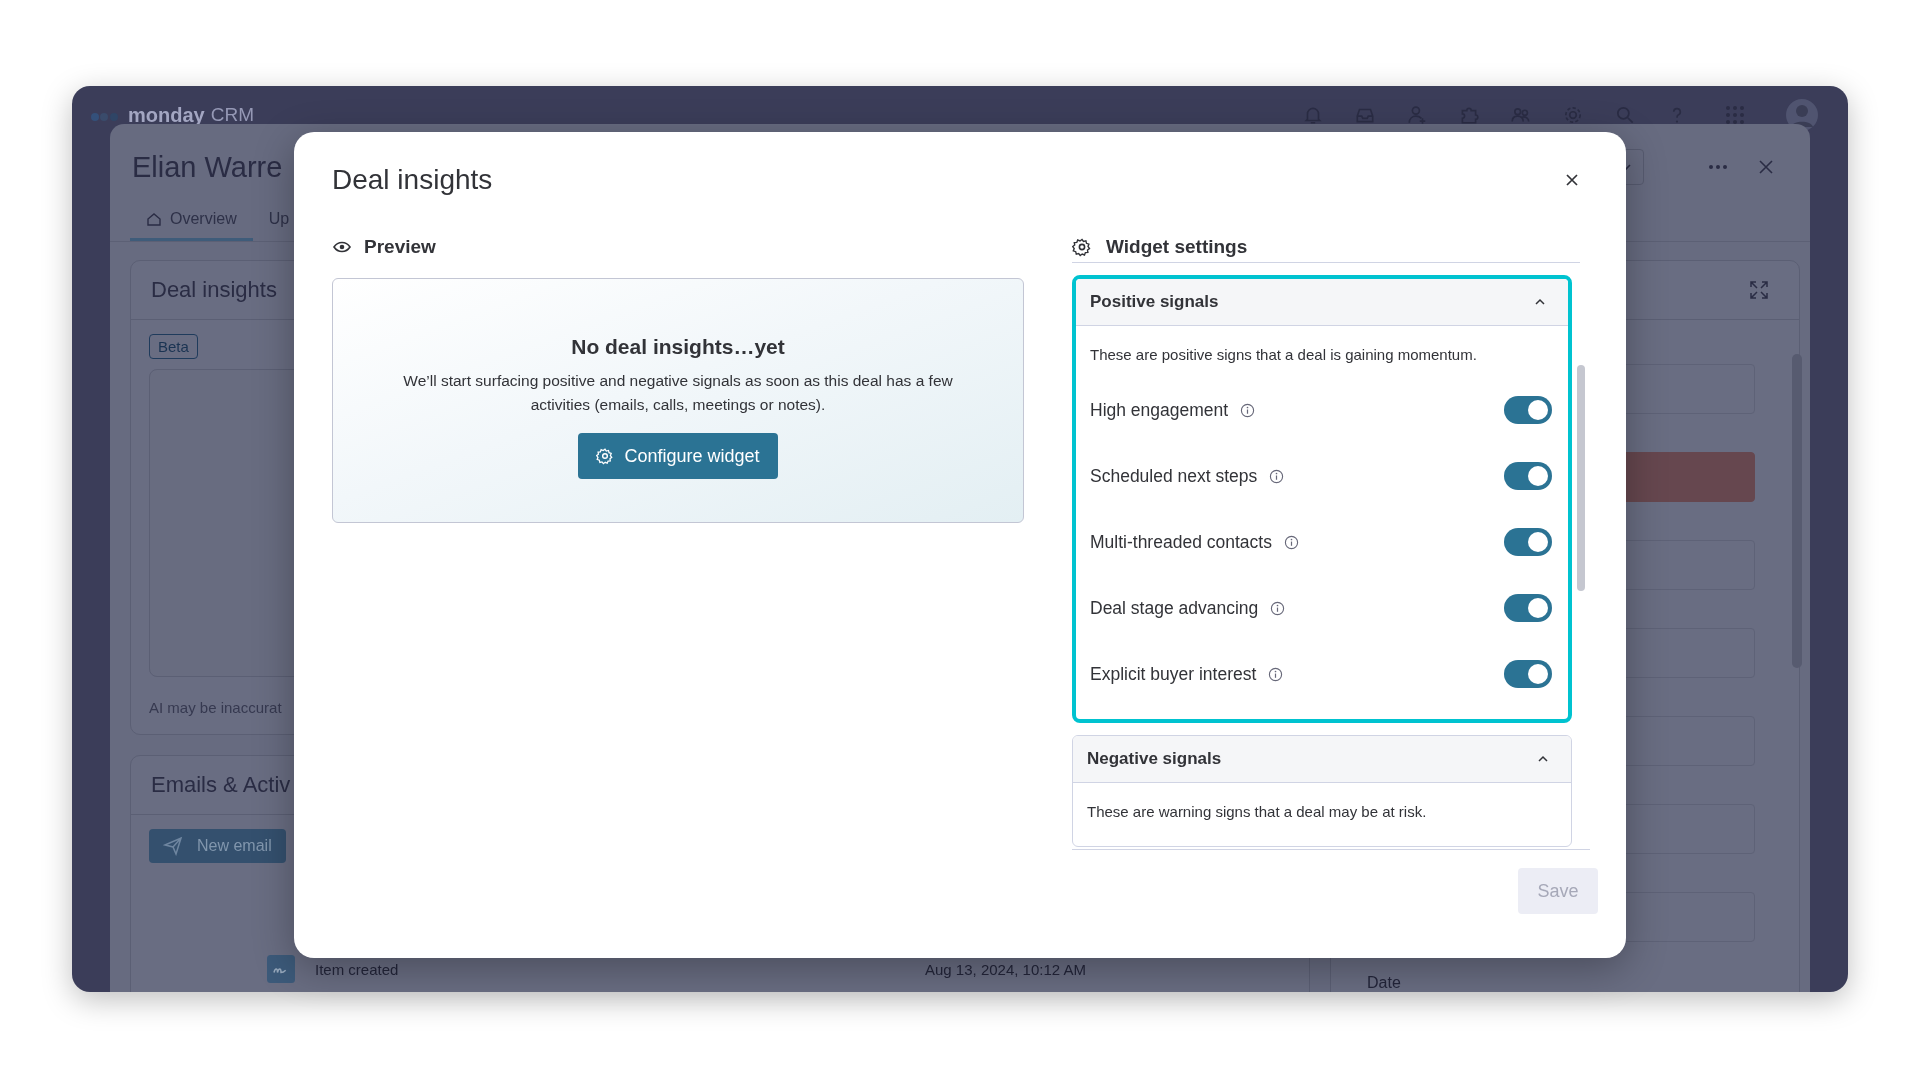 The width and height of the screenshot is (1920, 1080). Describe the element at coordinates (281, 969) in the screenshot. I see `activity-icon` at that location.